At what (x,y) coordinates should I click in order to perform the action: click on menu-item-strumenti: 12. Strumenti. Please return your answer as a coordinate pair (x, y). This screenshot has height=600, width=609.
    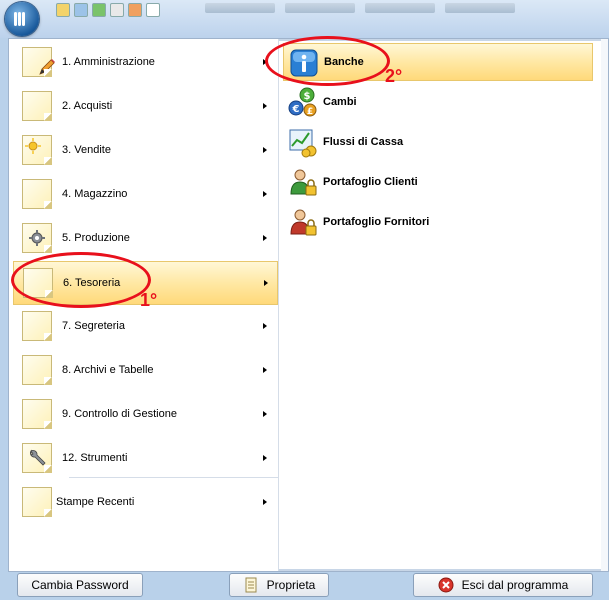
    Looking at the image, I should click on (145, 459).